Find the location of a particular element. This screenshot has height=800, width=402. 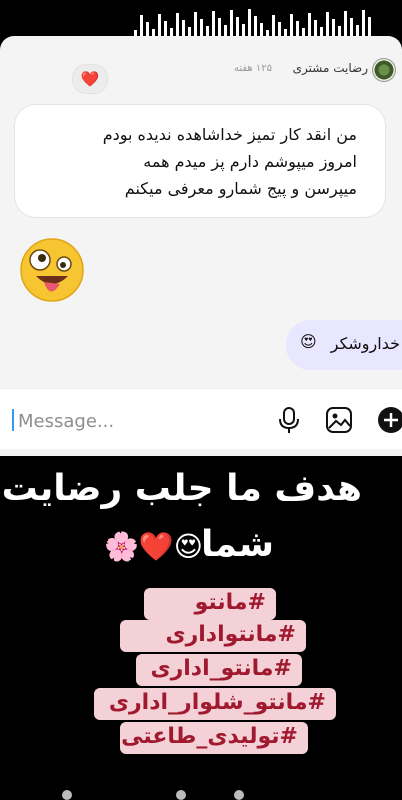

message-input is located at coordinates (138, 421).